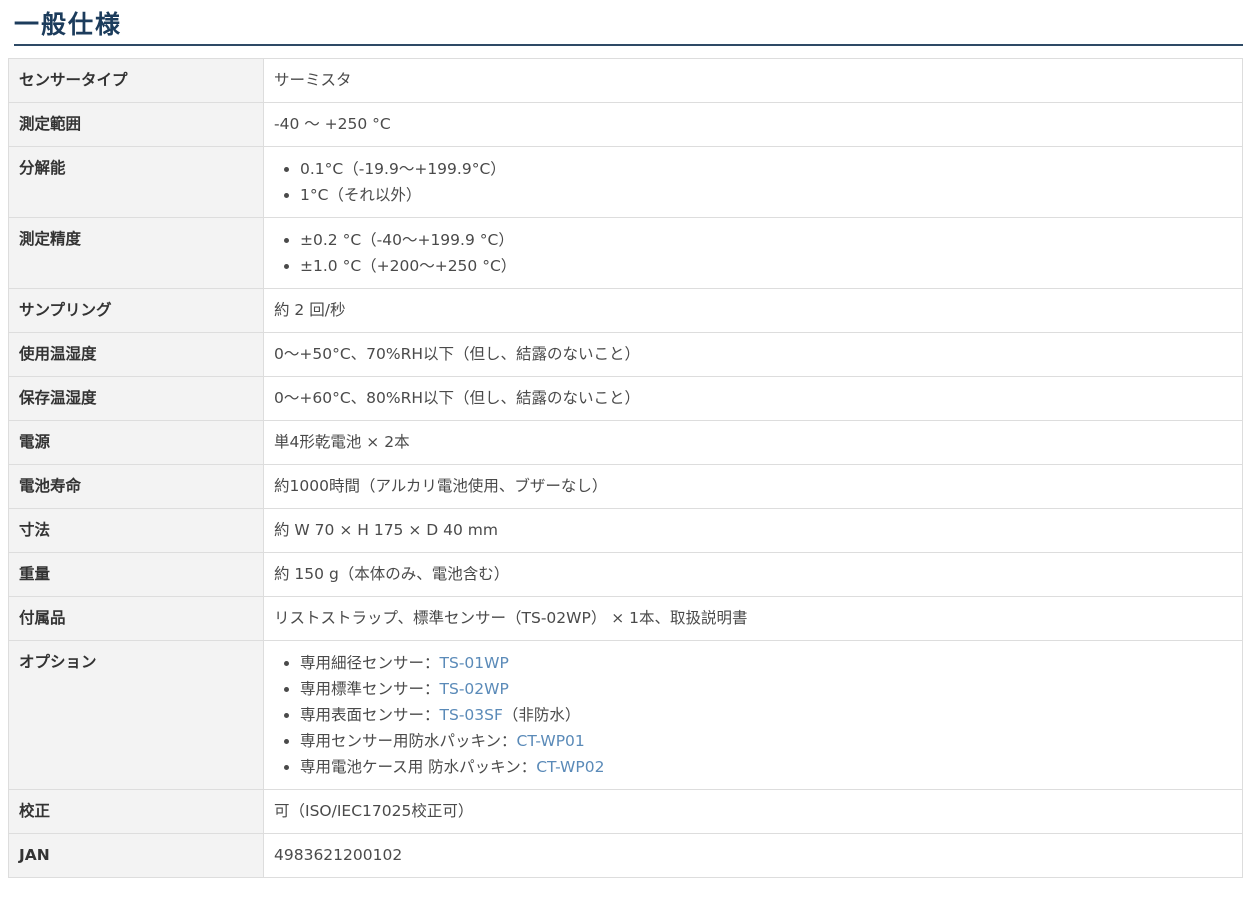 The height and width of the screenshot is (899, 1243). I want to click on spec-label: 校正, so click(136, 811).